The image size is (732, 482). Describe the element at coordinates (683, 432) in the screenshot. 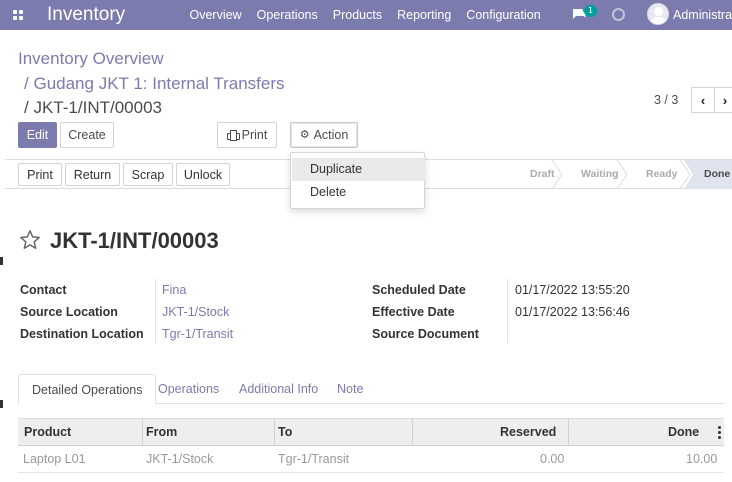

I see `column-done: Done` at that location.